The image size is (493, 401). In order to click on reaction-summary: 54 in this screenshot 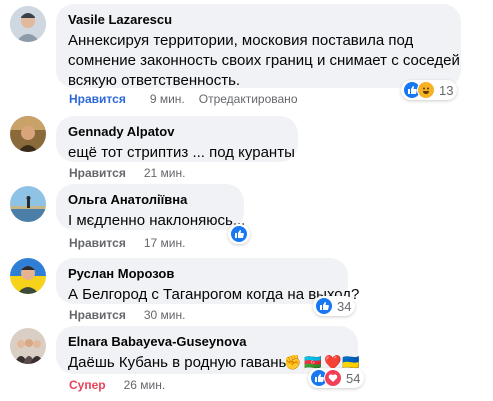, I will do `click(336, 378)`.